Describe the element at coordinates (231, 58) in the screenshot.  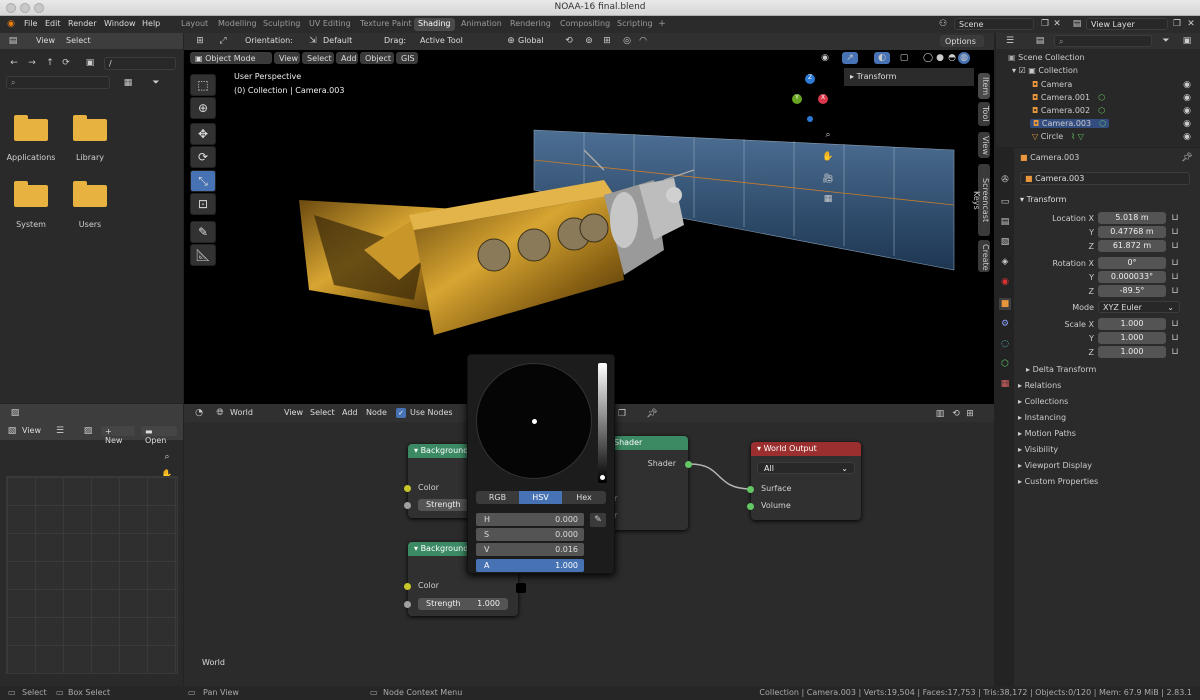
I see `mode-dropdown: ▣ Object Mode` at that location.